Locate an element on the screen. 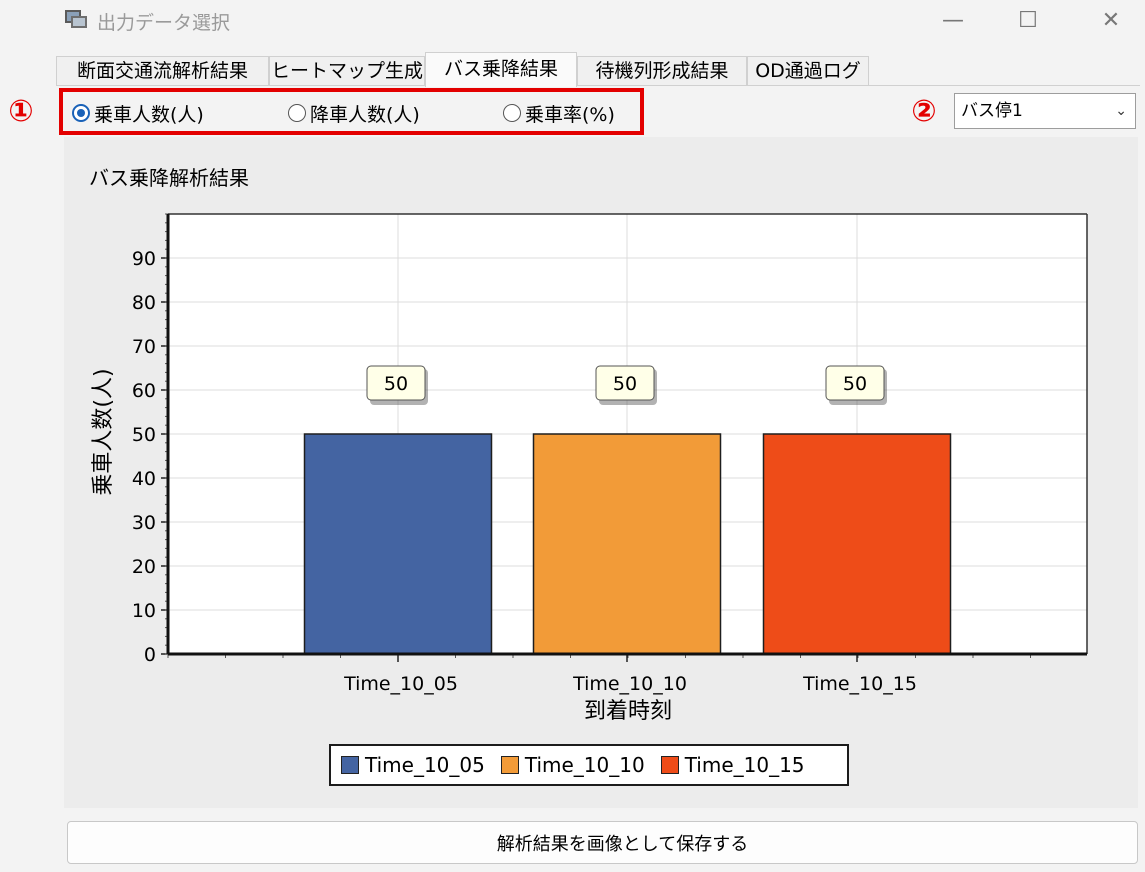 The image size is (1145, 872). legend-item: Time_10_15 is located at coordinates (732, 765).